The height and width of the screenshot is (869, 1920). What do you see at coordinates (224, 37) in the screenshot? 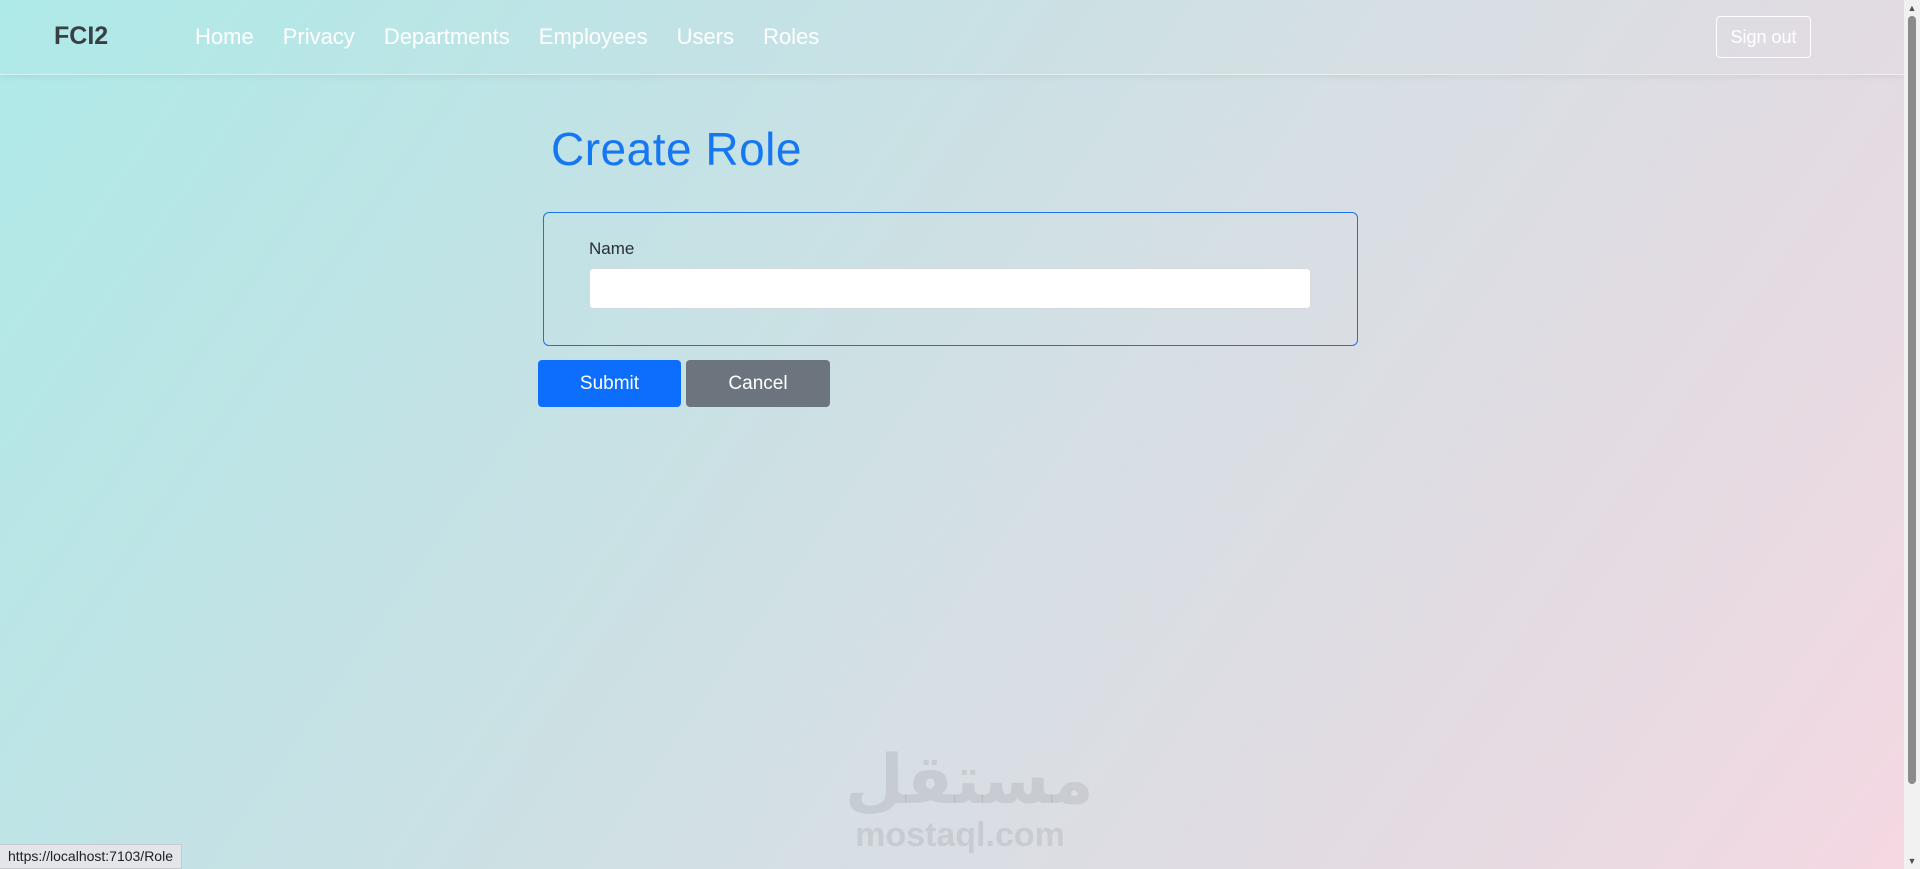
I see `nav-link-home: Home` at bounding box center [224, 37].